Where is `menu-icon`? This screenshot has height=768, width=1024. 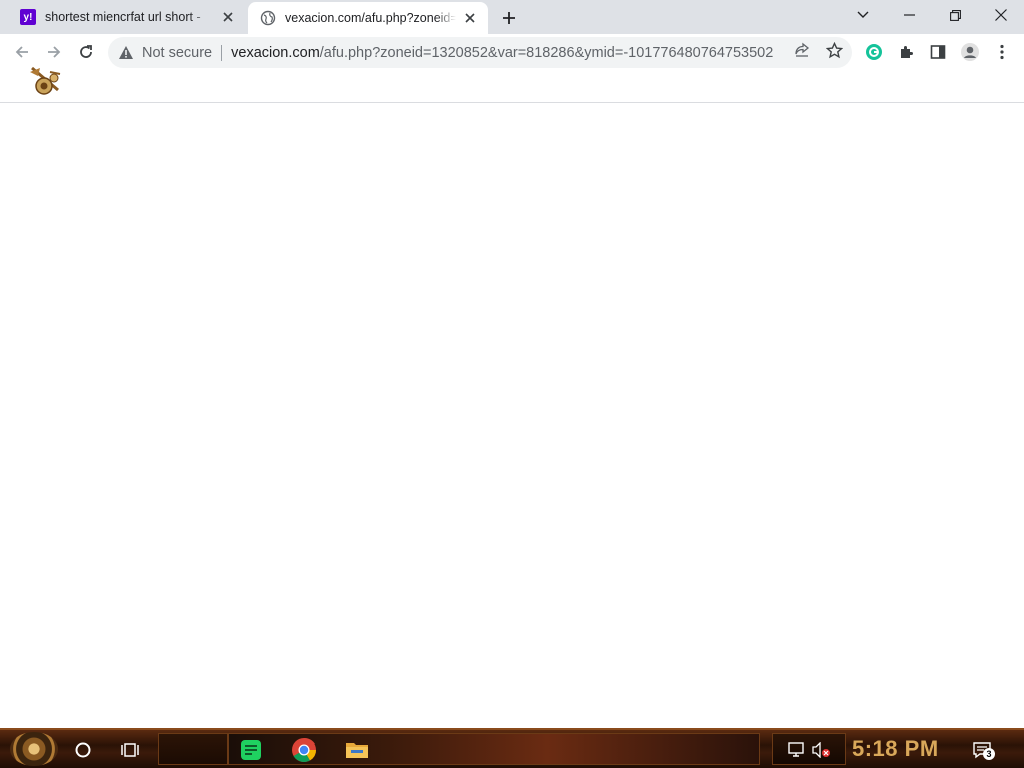 menu-icon is located at coordinates (1002, 52).